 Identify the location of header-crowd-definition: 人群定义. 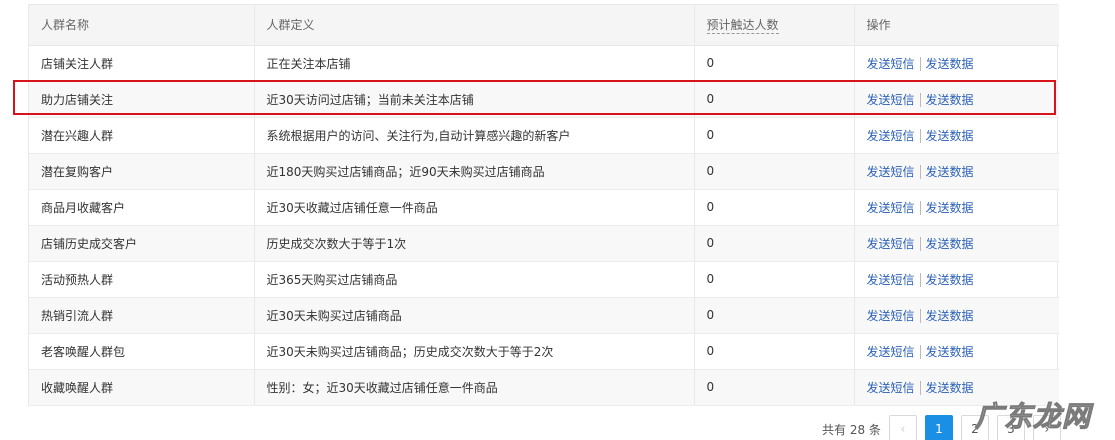
(474, 25).